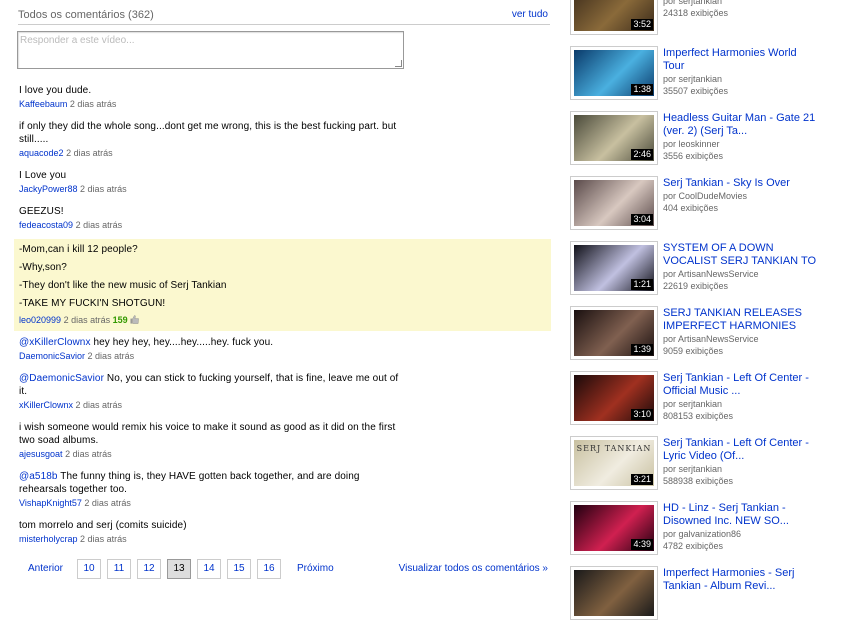  What do you see at coordinates (41, 153) in the screenshot?
I see `comment-author-link: aquacode2` at bounding box center [41, 153].